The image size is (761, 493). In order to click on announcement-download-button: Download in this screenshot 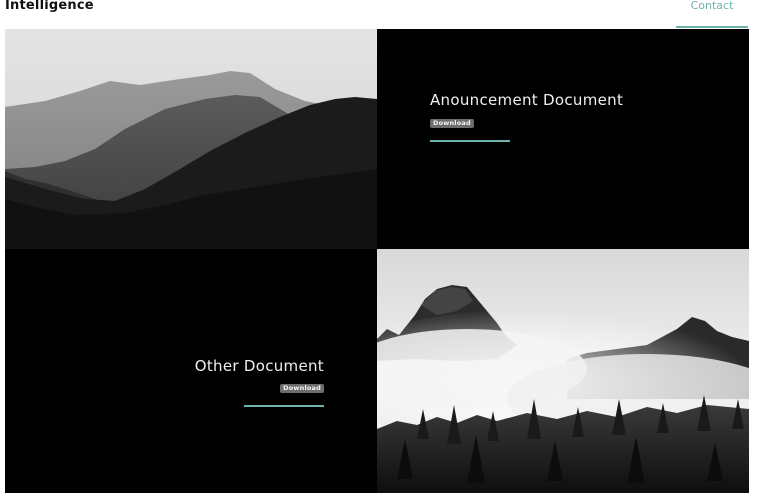, I will do `click(452, 123)`.